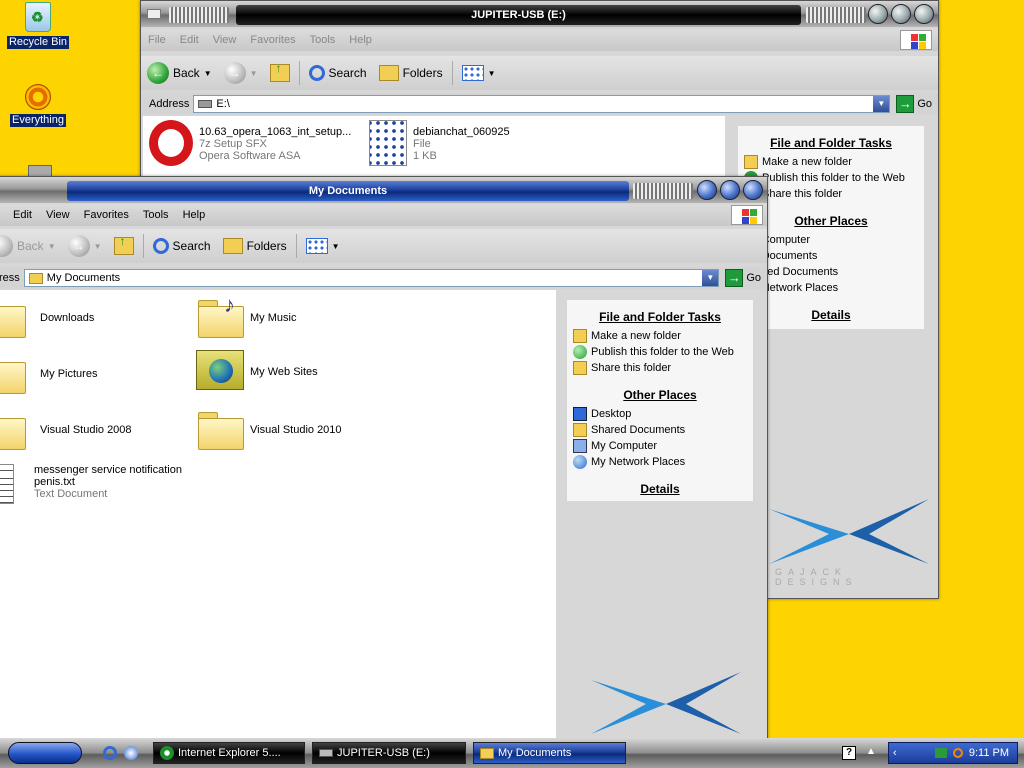 The image size is (1024, 768). Describe the element at coordinates (660, 352) in the screenshot. I see `task-publish-web: Publish this folder to the Web` at that location.